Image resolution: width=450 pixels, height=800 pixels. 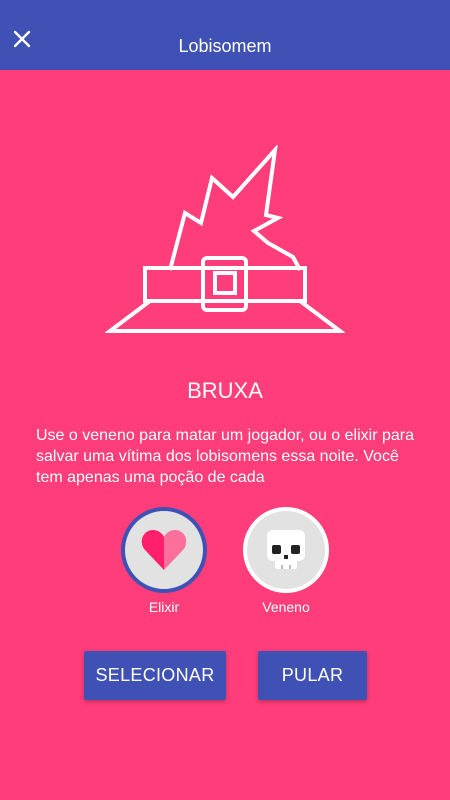 I want to click on skull-icon, so click(x=286, y=549).